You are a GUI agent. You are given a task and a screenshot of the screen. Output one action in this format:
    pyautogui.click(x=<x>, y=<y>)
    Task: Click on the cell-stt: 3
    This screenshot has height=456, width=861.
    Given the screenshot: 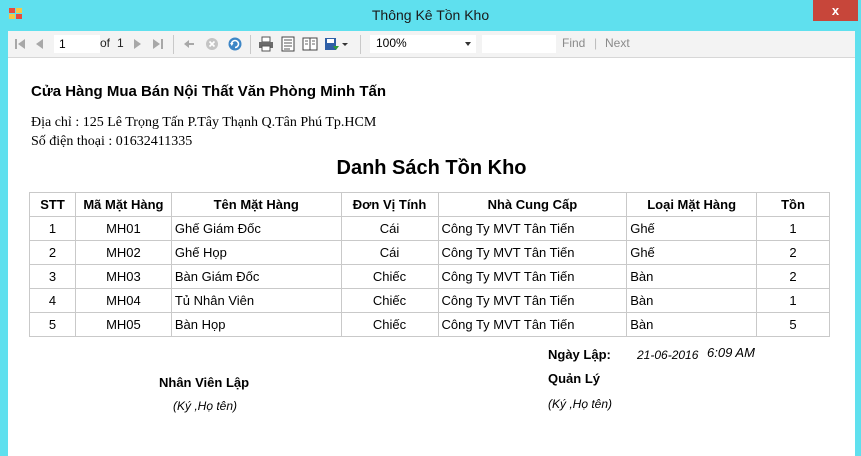 What is the action you would take?
    pyautogui.click(x=52, y=276)
    